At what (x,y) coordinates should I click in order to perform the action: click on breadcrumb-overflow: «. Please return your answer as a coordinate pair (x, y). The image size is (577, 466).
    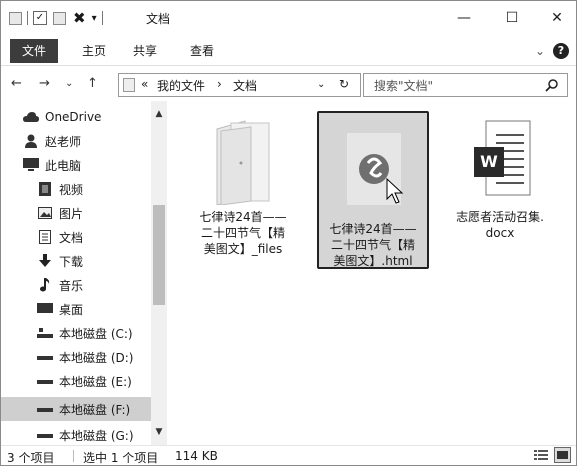
    Looking at the image, I should click on (144, 84).